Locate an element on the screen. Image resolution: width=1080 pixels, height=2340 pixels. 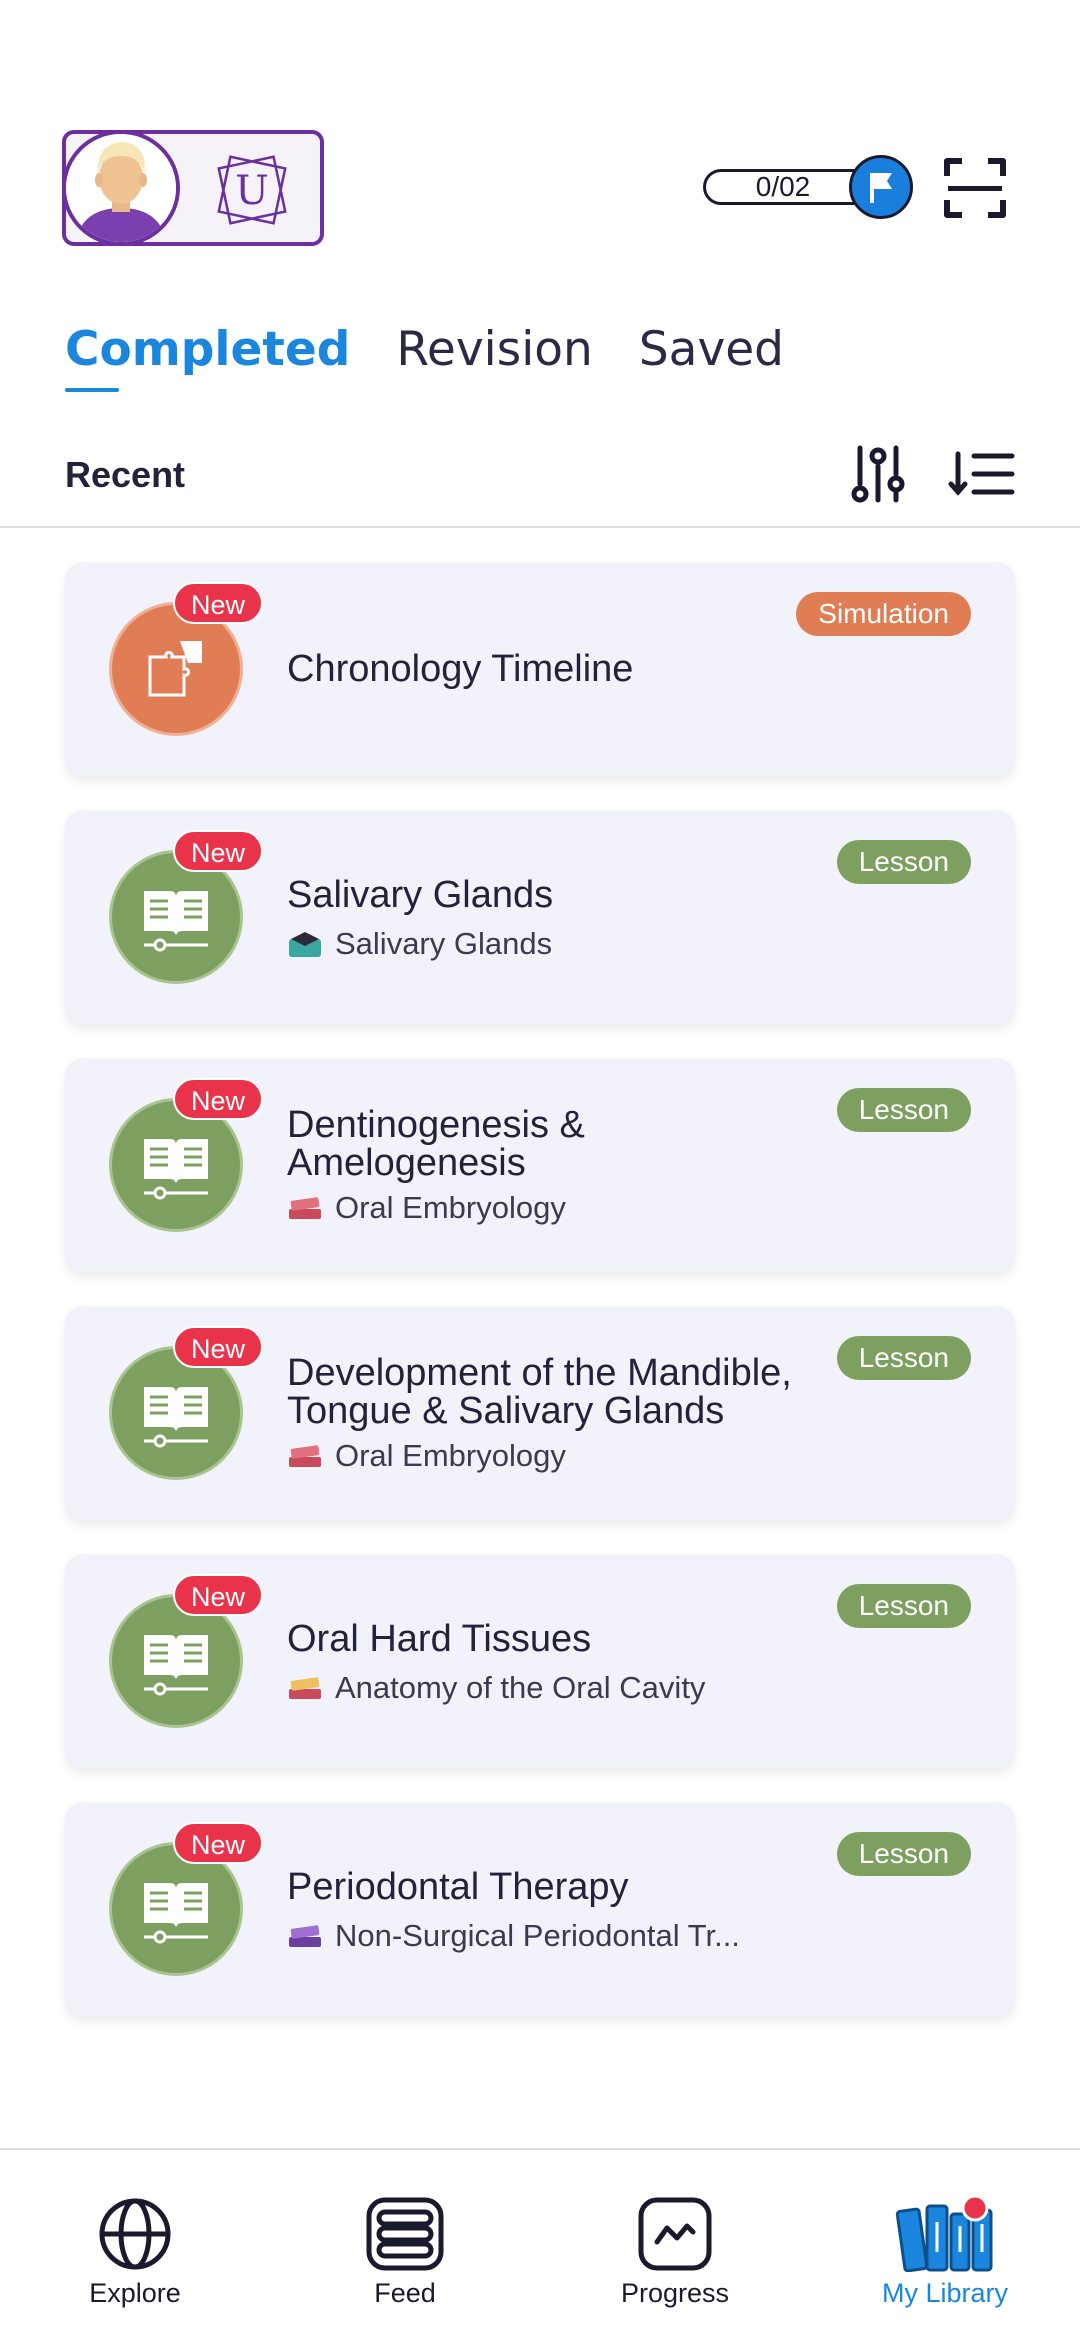
tab-completed: Completed is located at coordinates (207, 357).